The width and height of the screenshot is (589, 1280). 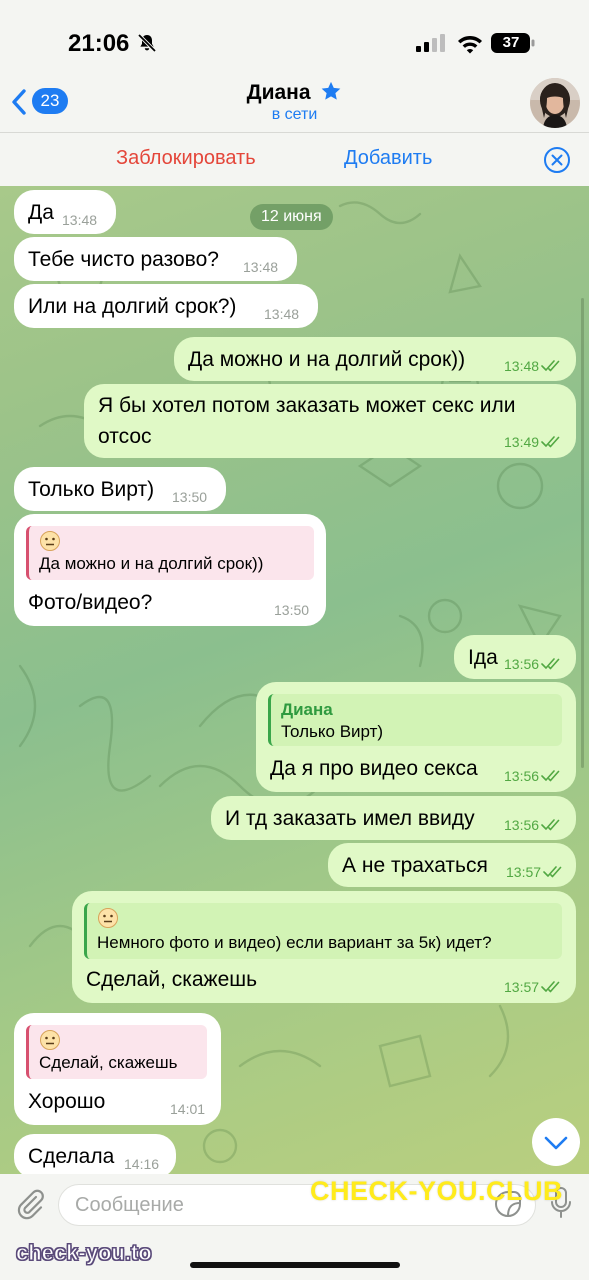 What do you see at coordinates (295, 1265) in the screenshot?
I see `home-indicator` at bounding box center [295, 1265].